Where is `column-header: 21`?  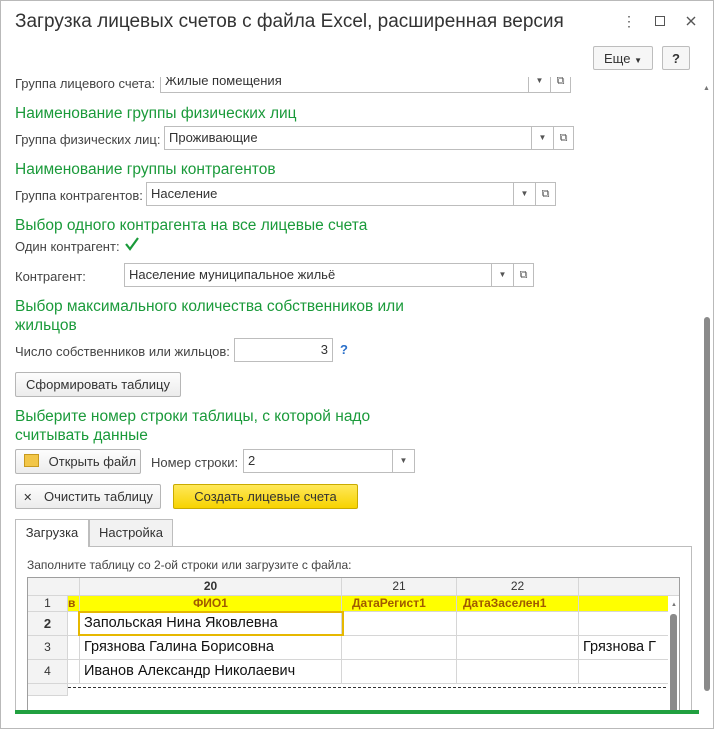
column-header: 21 is located at coordinates (399, 587).